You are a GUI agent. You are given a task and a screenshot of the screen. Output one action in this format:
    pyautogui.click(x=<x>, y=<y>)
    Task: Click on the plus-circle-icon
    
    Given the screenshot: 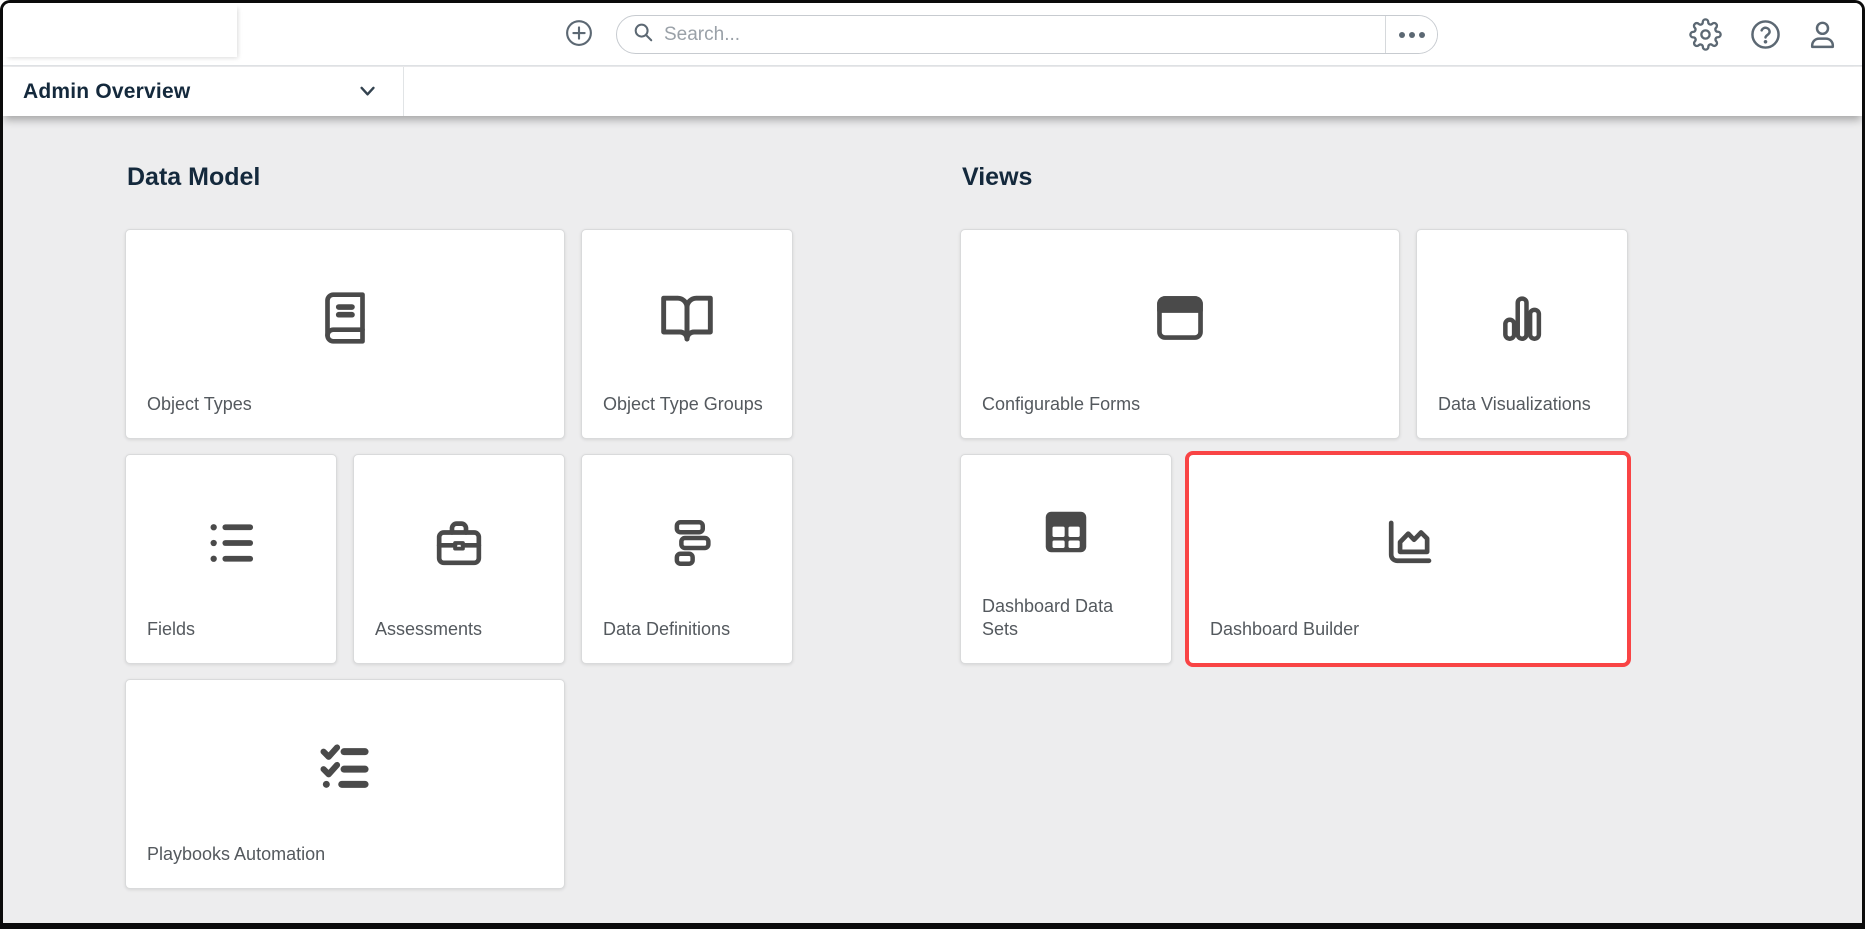 What is the action you would take?
    pyautogui.click(x=579, y=34)
    